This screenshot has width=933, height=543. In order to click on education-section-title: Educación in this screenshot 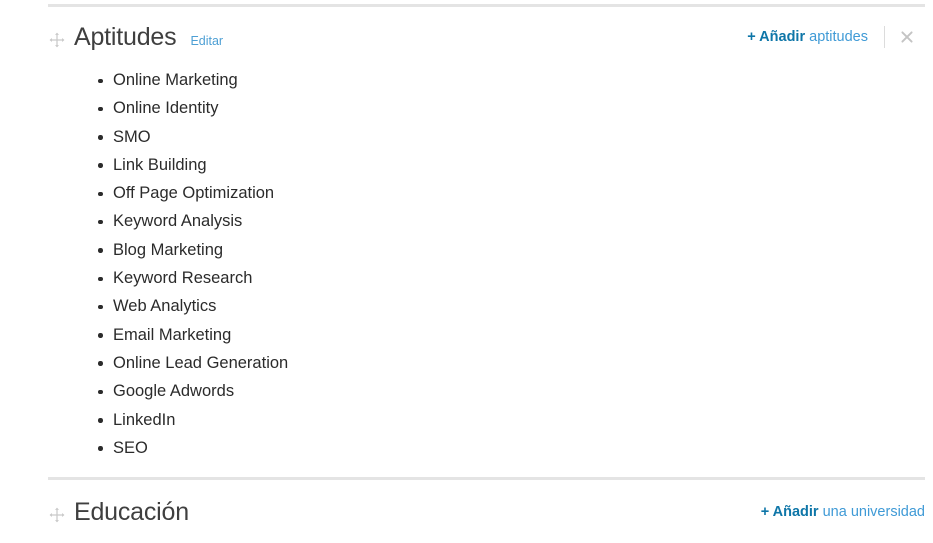, I will do `click(131, 512)`.